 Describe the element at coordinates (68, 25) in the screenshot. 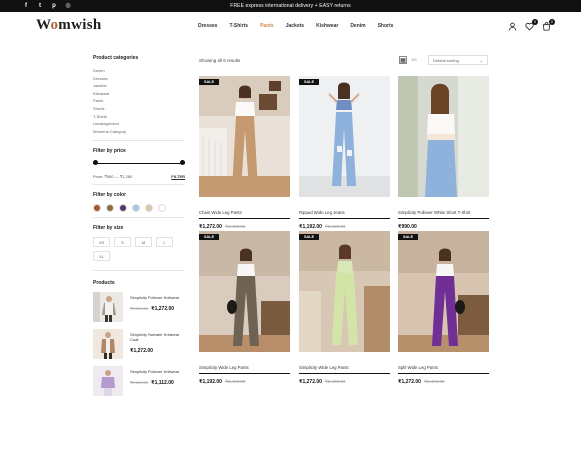

I see `logo: Womwish` at that location.